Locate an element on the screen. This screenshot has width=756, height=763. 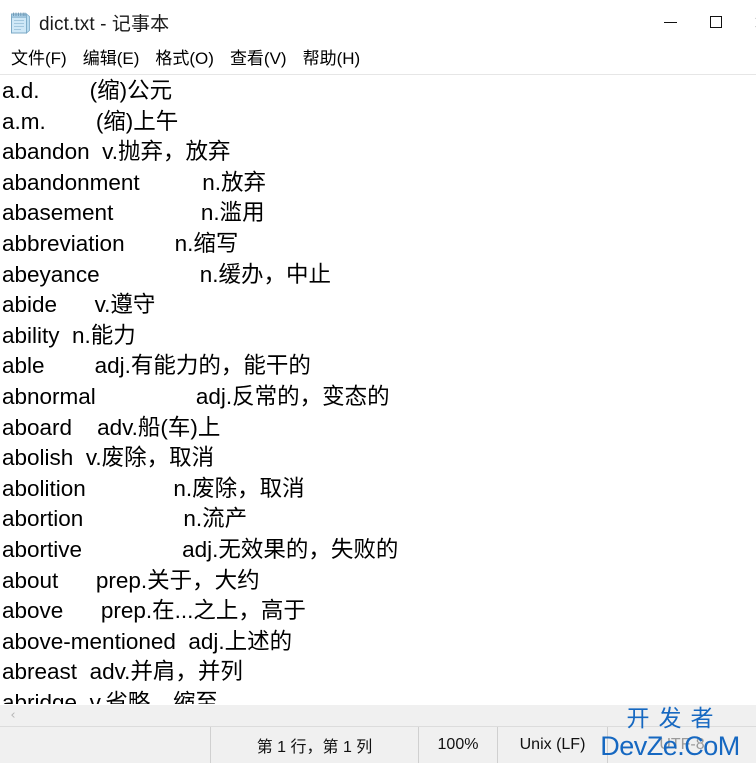
word-term: abortion is located at coordinates (43, 519).